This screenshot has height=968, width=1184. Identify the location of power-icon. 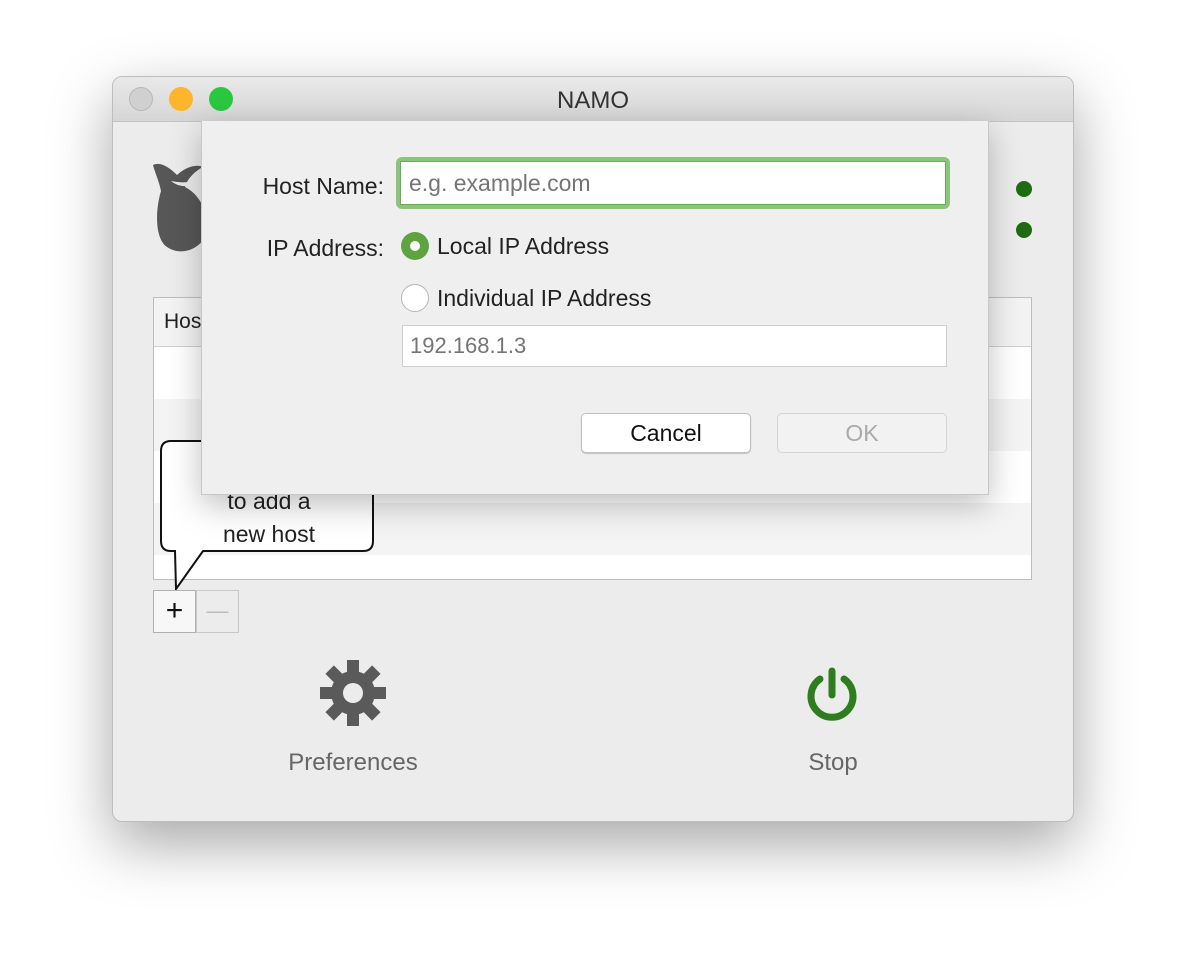
(832, 696).